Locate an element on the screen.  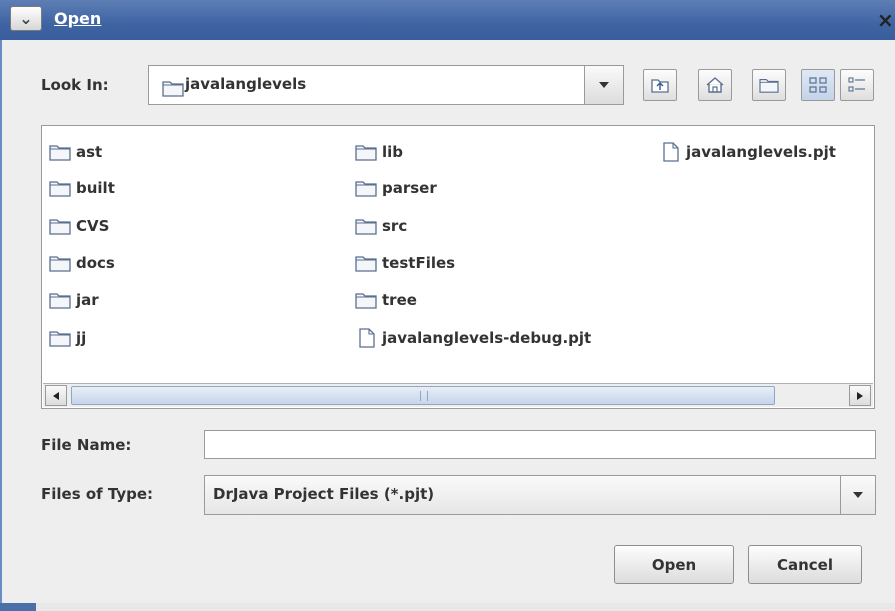
list-item: built is located at coordinates (81, 188).